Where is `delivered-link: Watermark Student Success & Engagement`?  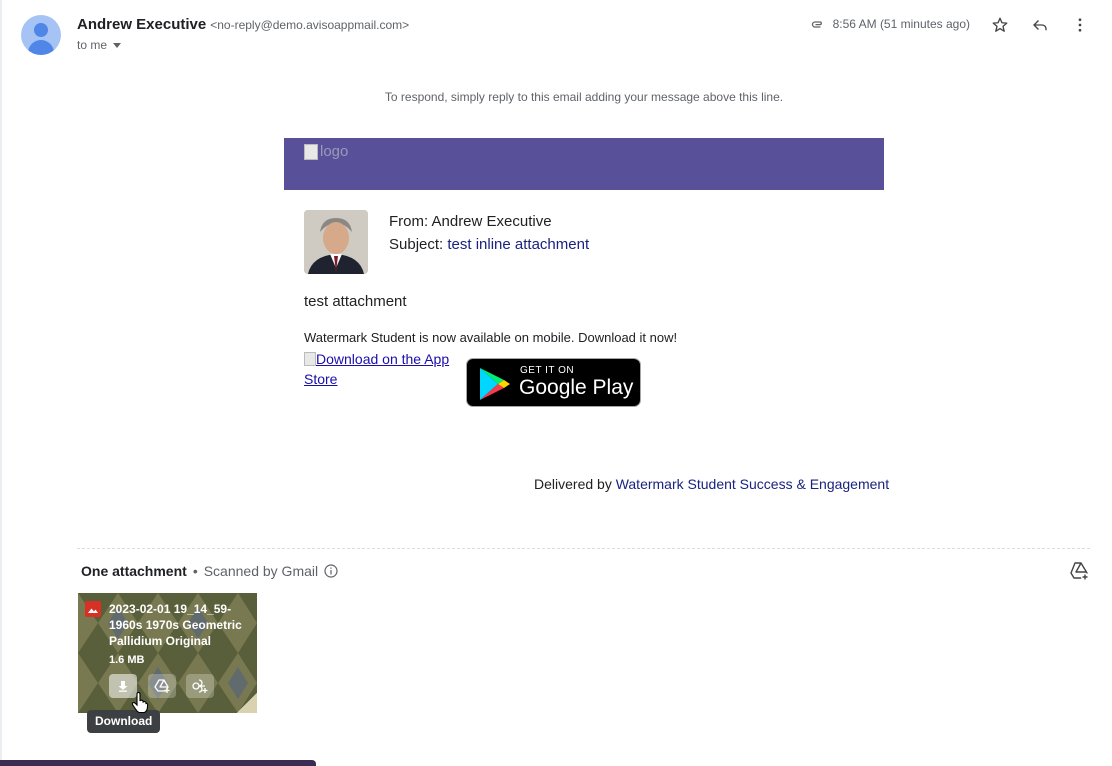
delivered-link: Watermark Student Success & Engagement is located at coordinates (752, 484).